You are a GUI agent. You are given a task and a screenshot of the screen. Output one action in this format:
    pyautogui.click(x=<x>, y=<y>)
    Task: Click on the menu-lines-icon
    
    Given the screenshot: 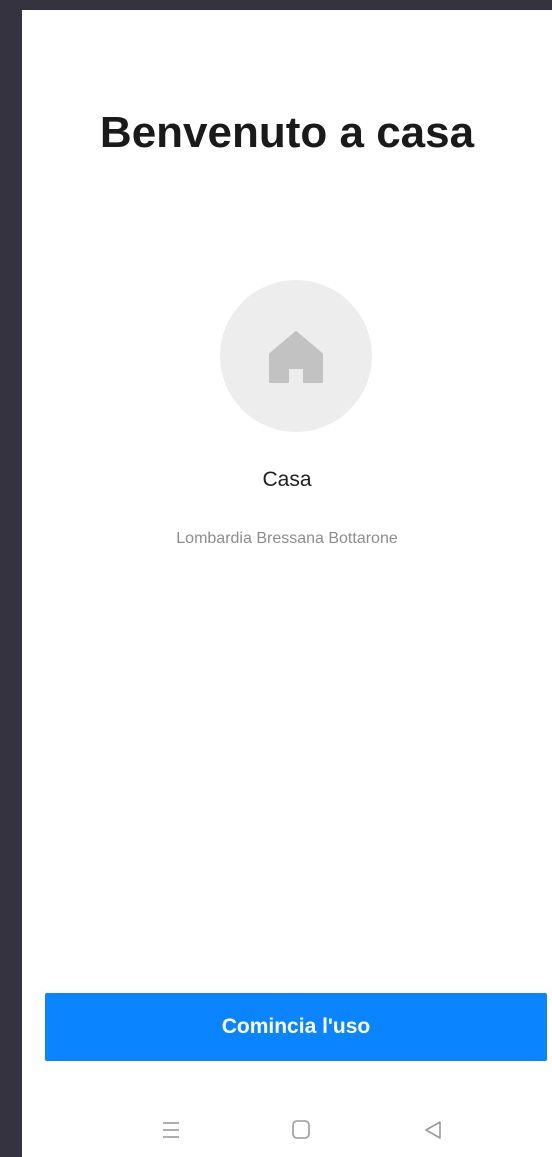 What is the action you would take?
    pyautogui.click(x=171, y=1130)
    